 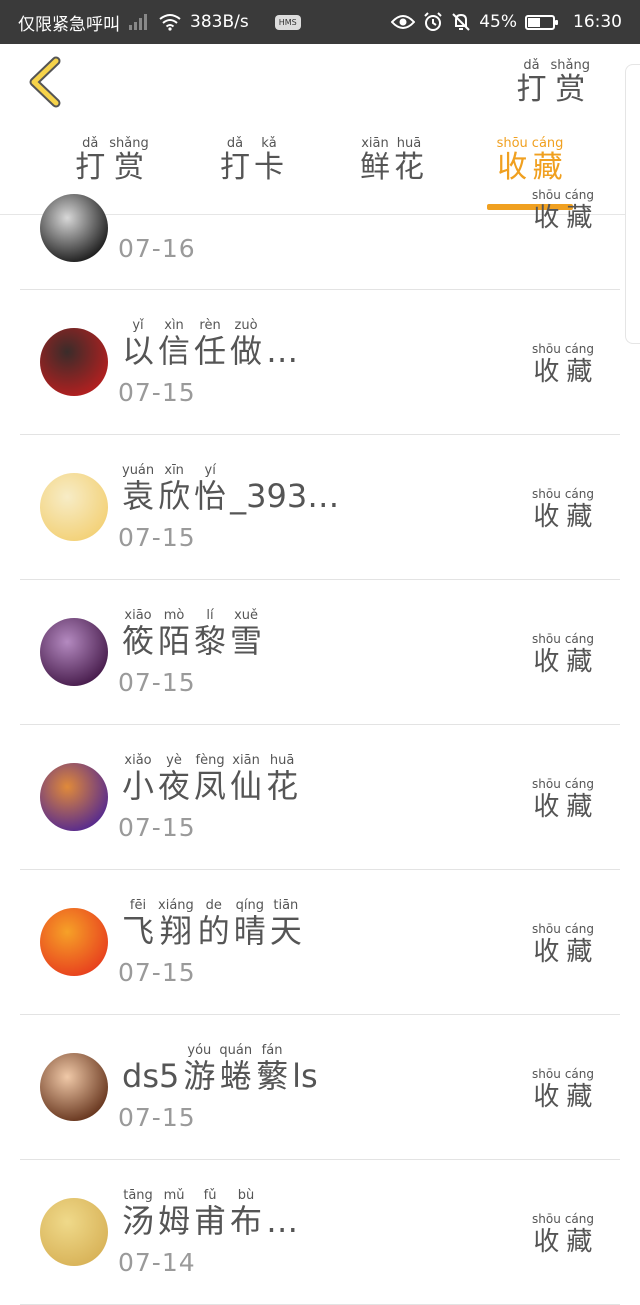 What do you see at coordinates (320, 942) in the screenshot?
I see `list-item: fēi 飞 xiáng 翔 de 的 qíng 晴 tiān 天 07-15 shōu 收 cáng 藏` at bounding box center [320, 942].